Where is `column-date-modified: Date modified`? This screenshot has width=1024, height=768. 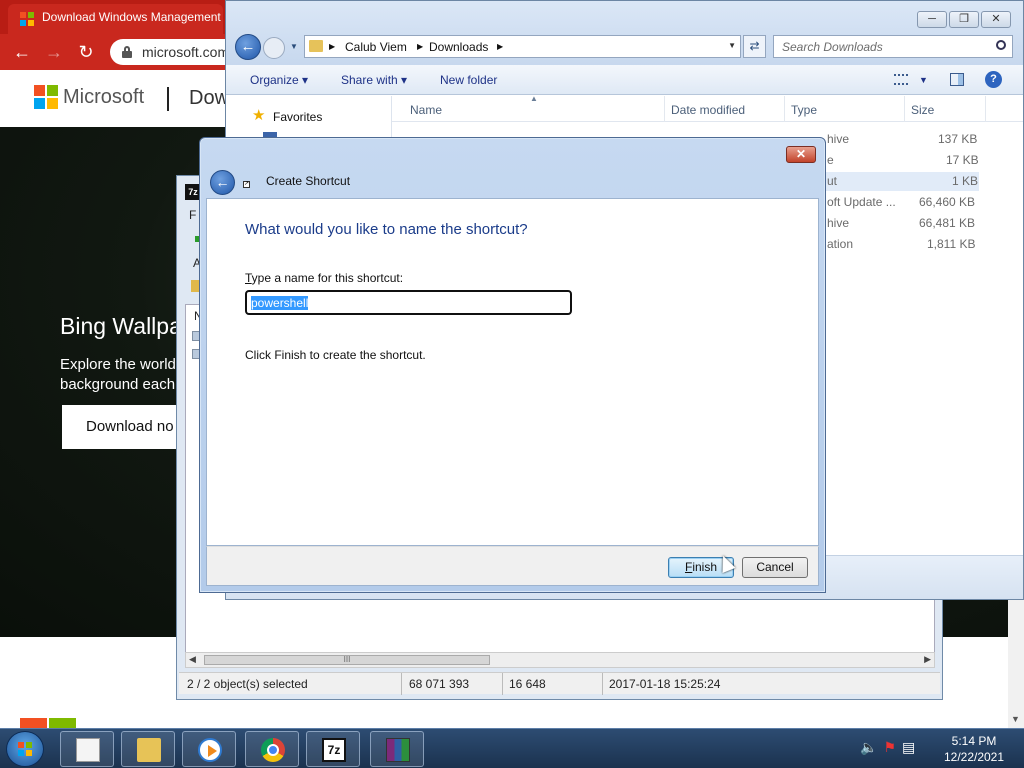 column-date-modified: Date modified is located at coordinates (708, 110).